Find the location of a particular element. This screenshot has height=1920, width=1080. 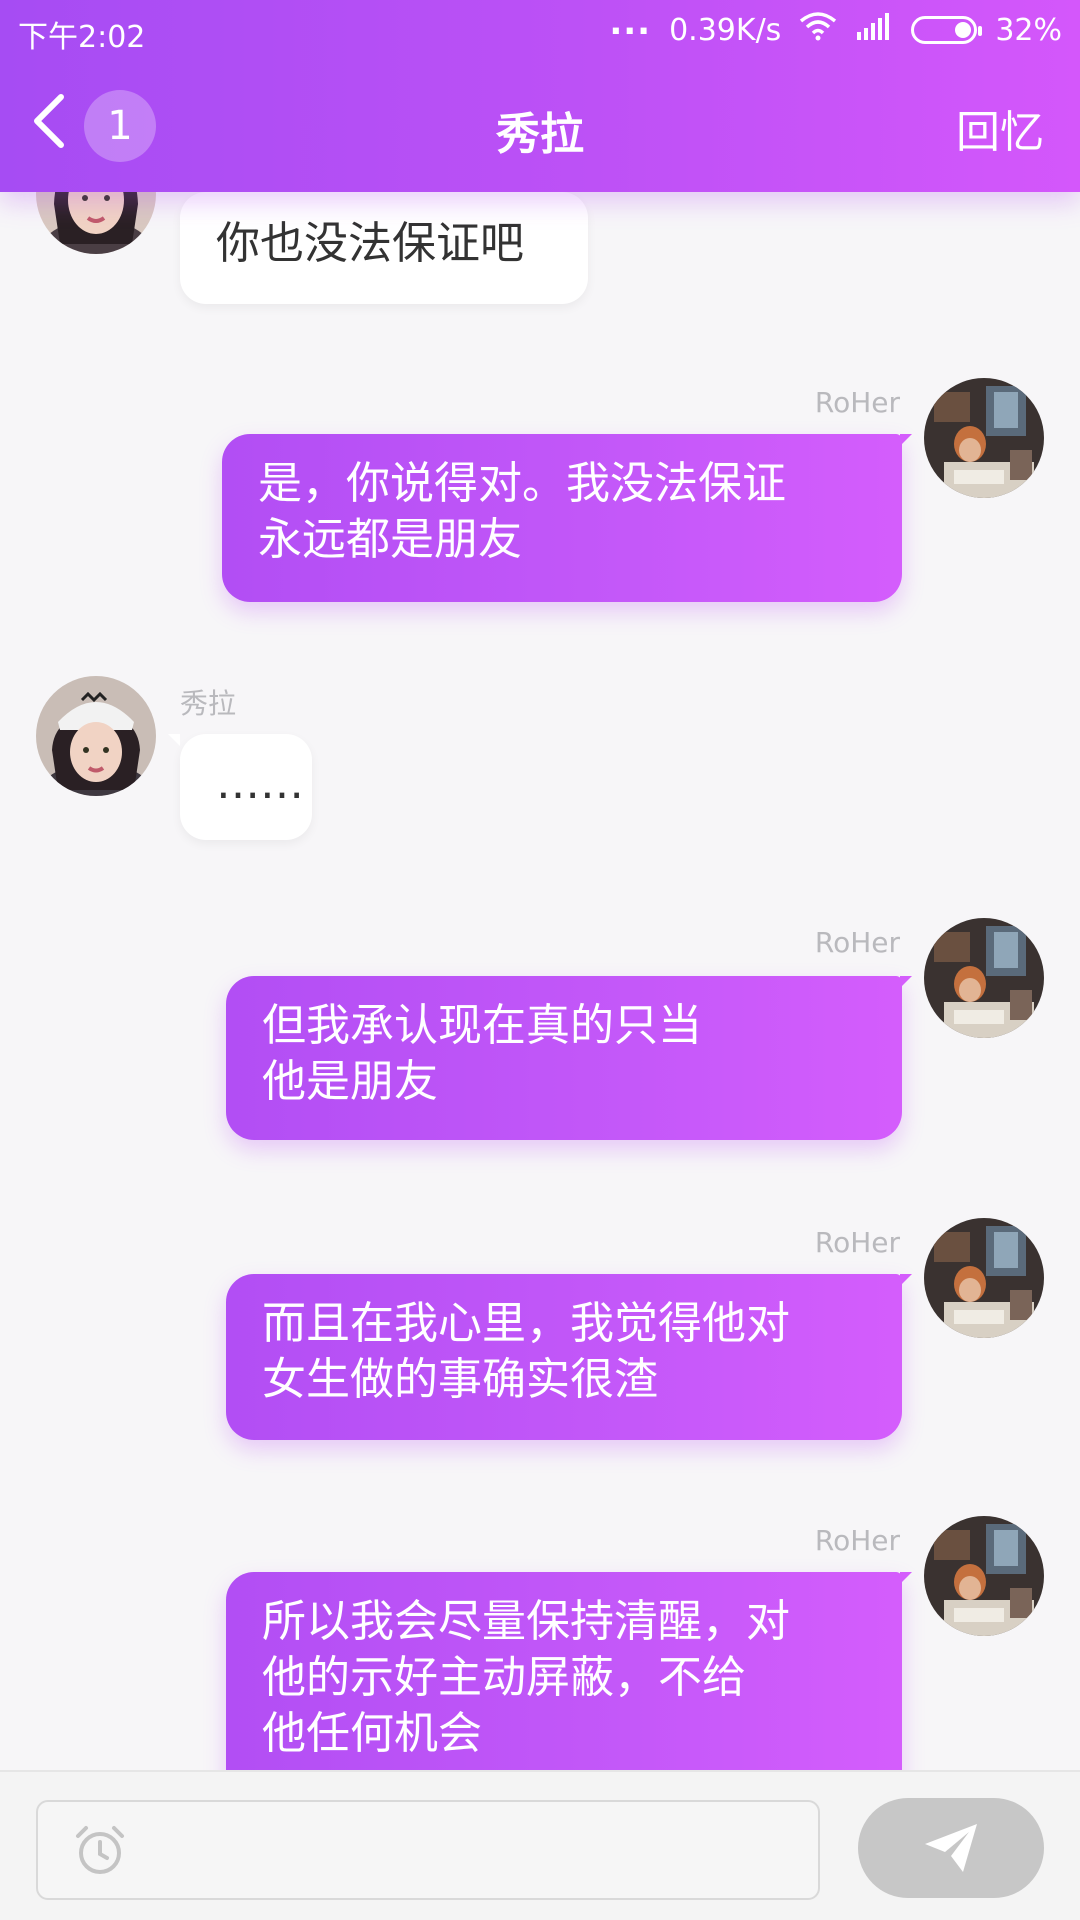

chat-title: 秀拉 is located at coordinates (540, 134).